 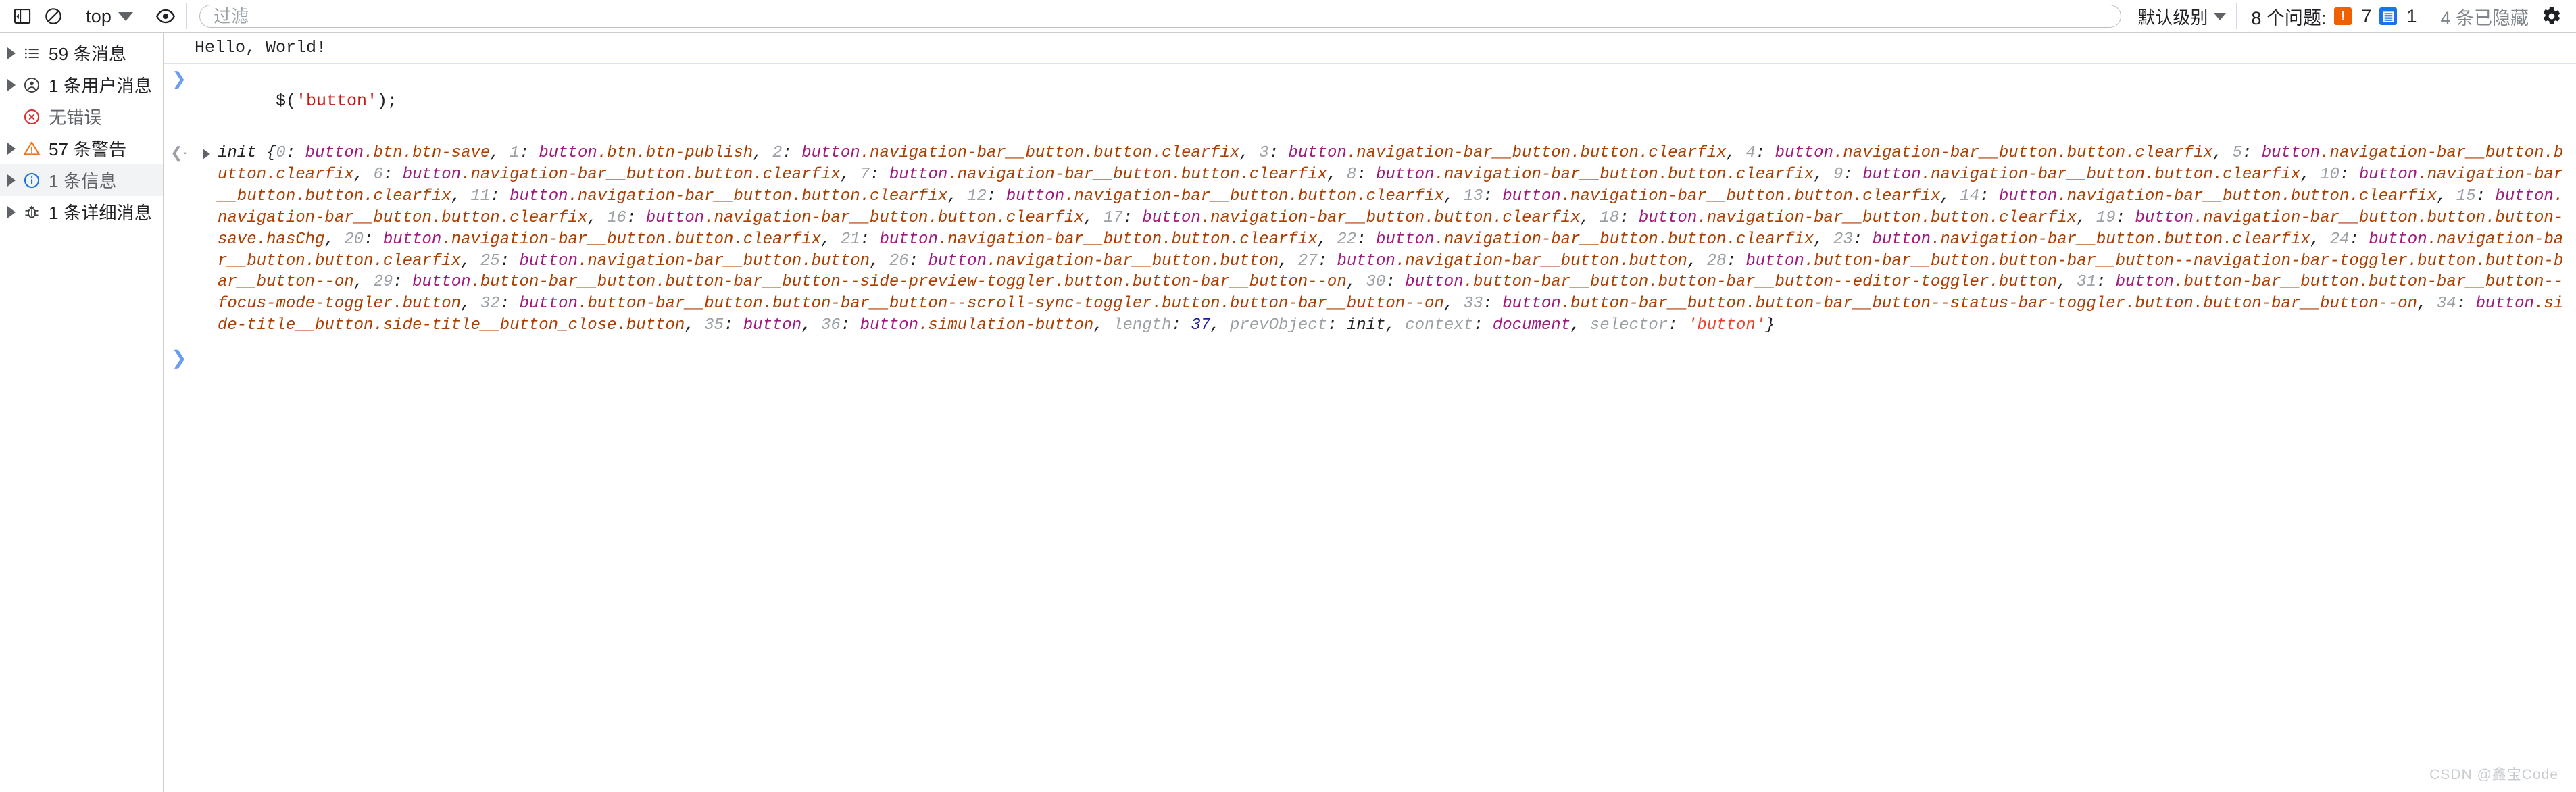 I want to click on result-entry-class-12: .button, so click(x=1323, y=196).